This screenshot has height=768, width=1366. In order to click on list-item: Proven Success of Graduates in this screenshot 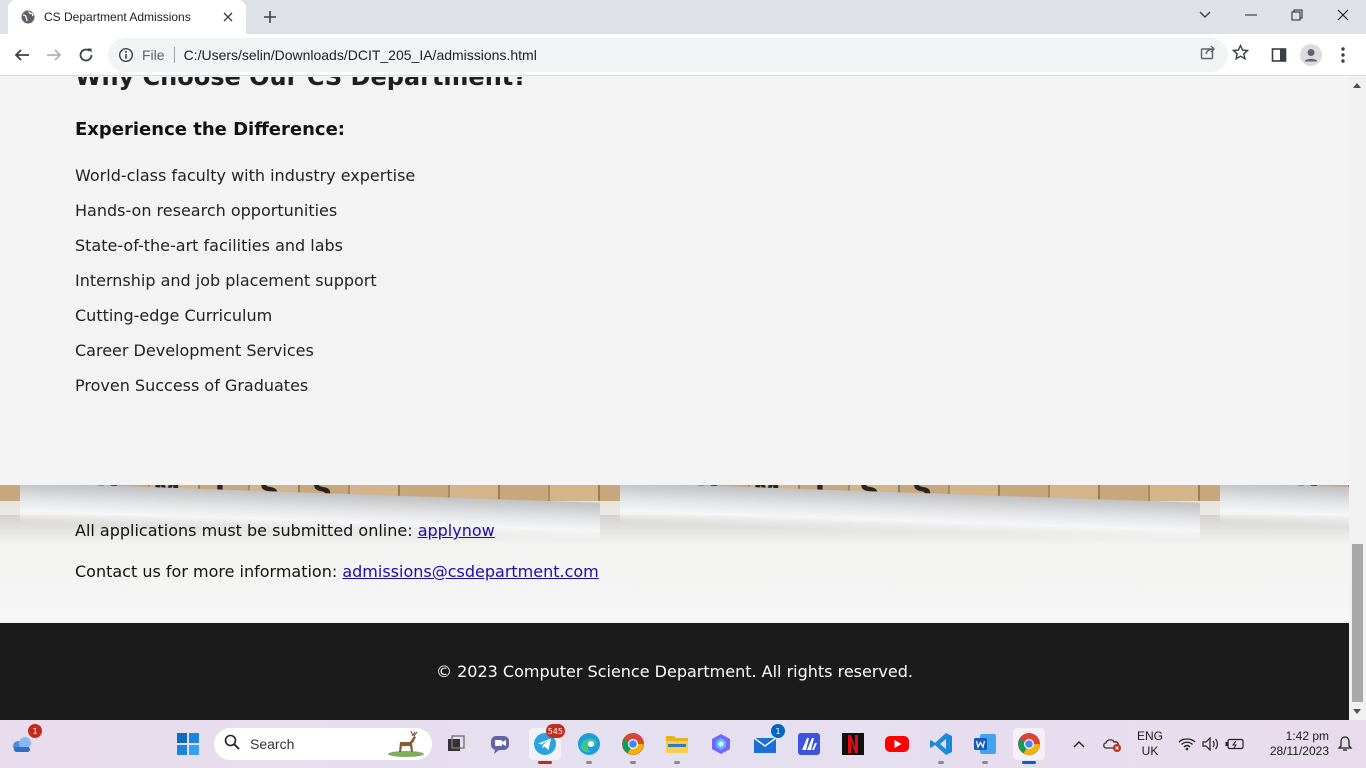, I will do `click(192, 385)`.